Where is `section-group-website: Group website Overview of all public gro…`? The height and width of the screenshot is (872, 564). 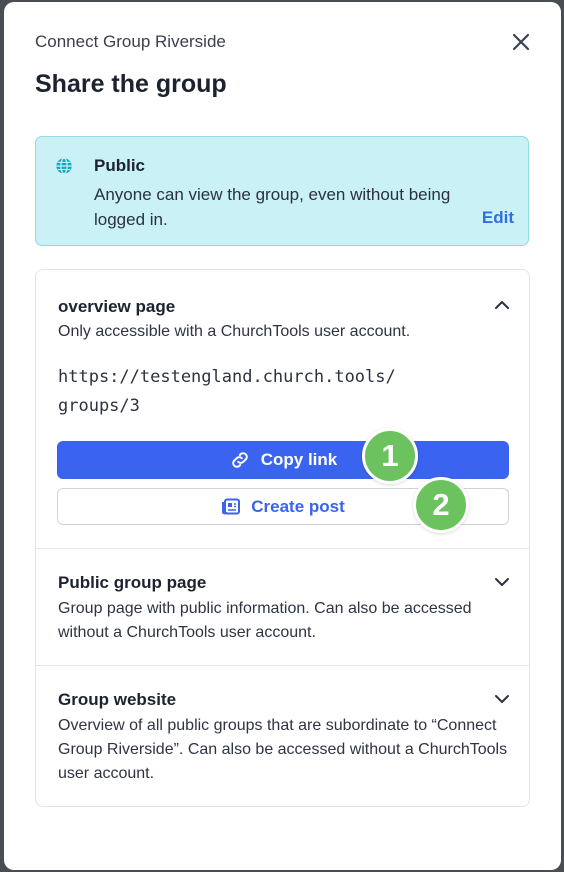
section-group-website: Group website Overview of all public gro… is located at coordinates (282, 736).